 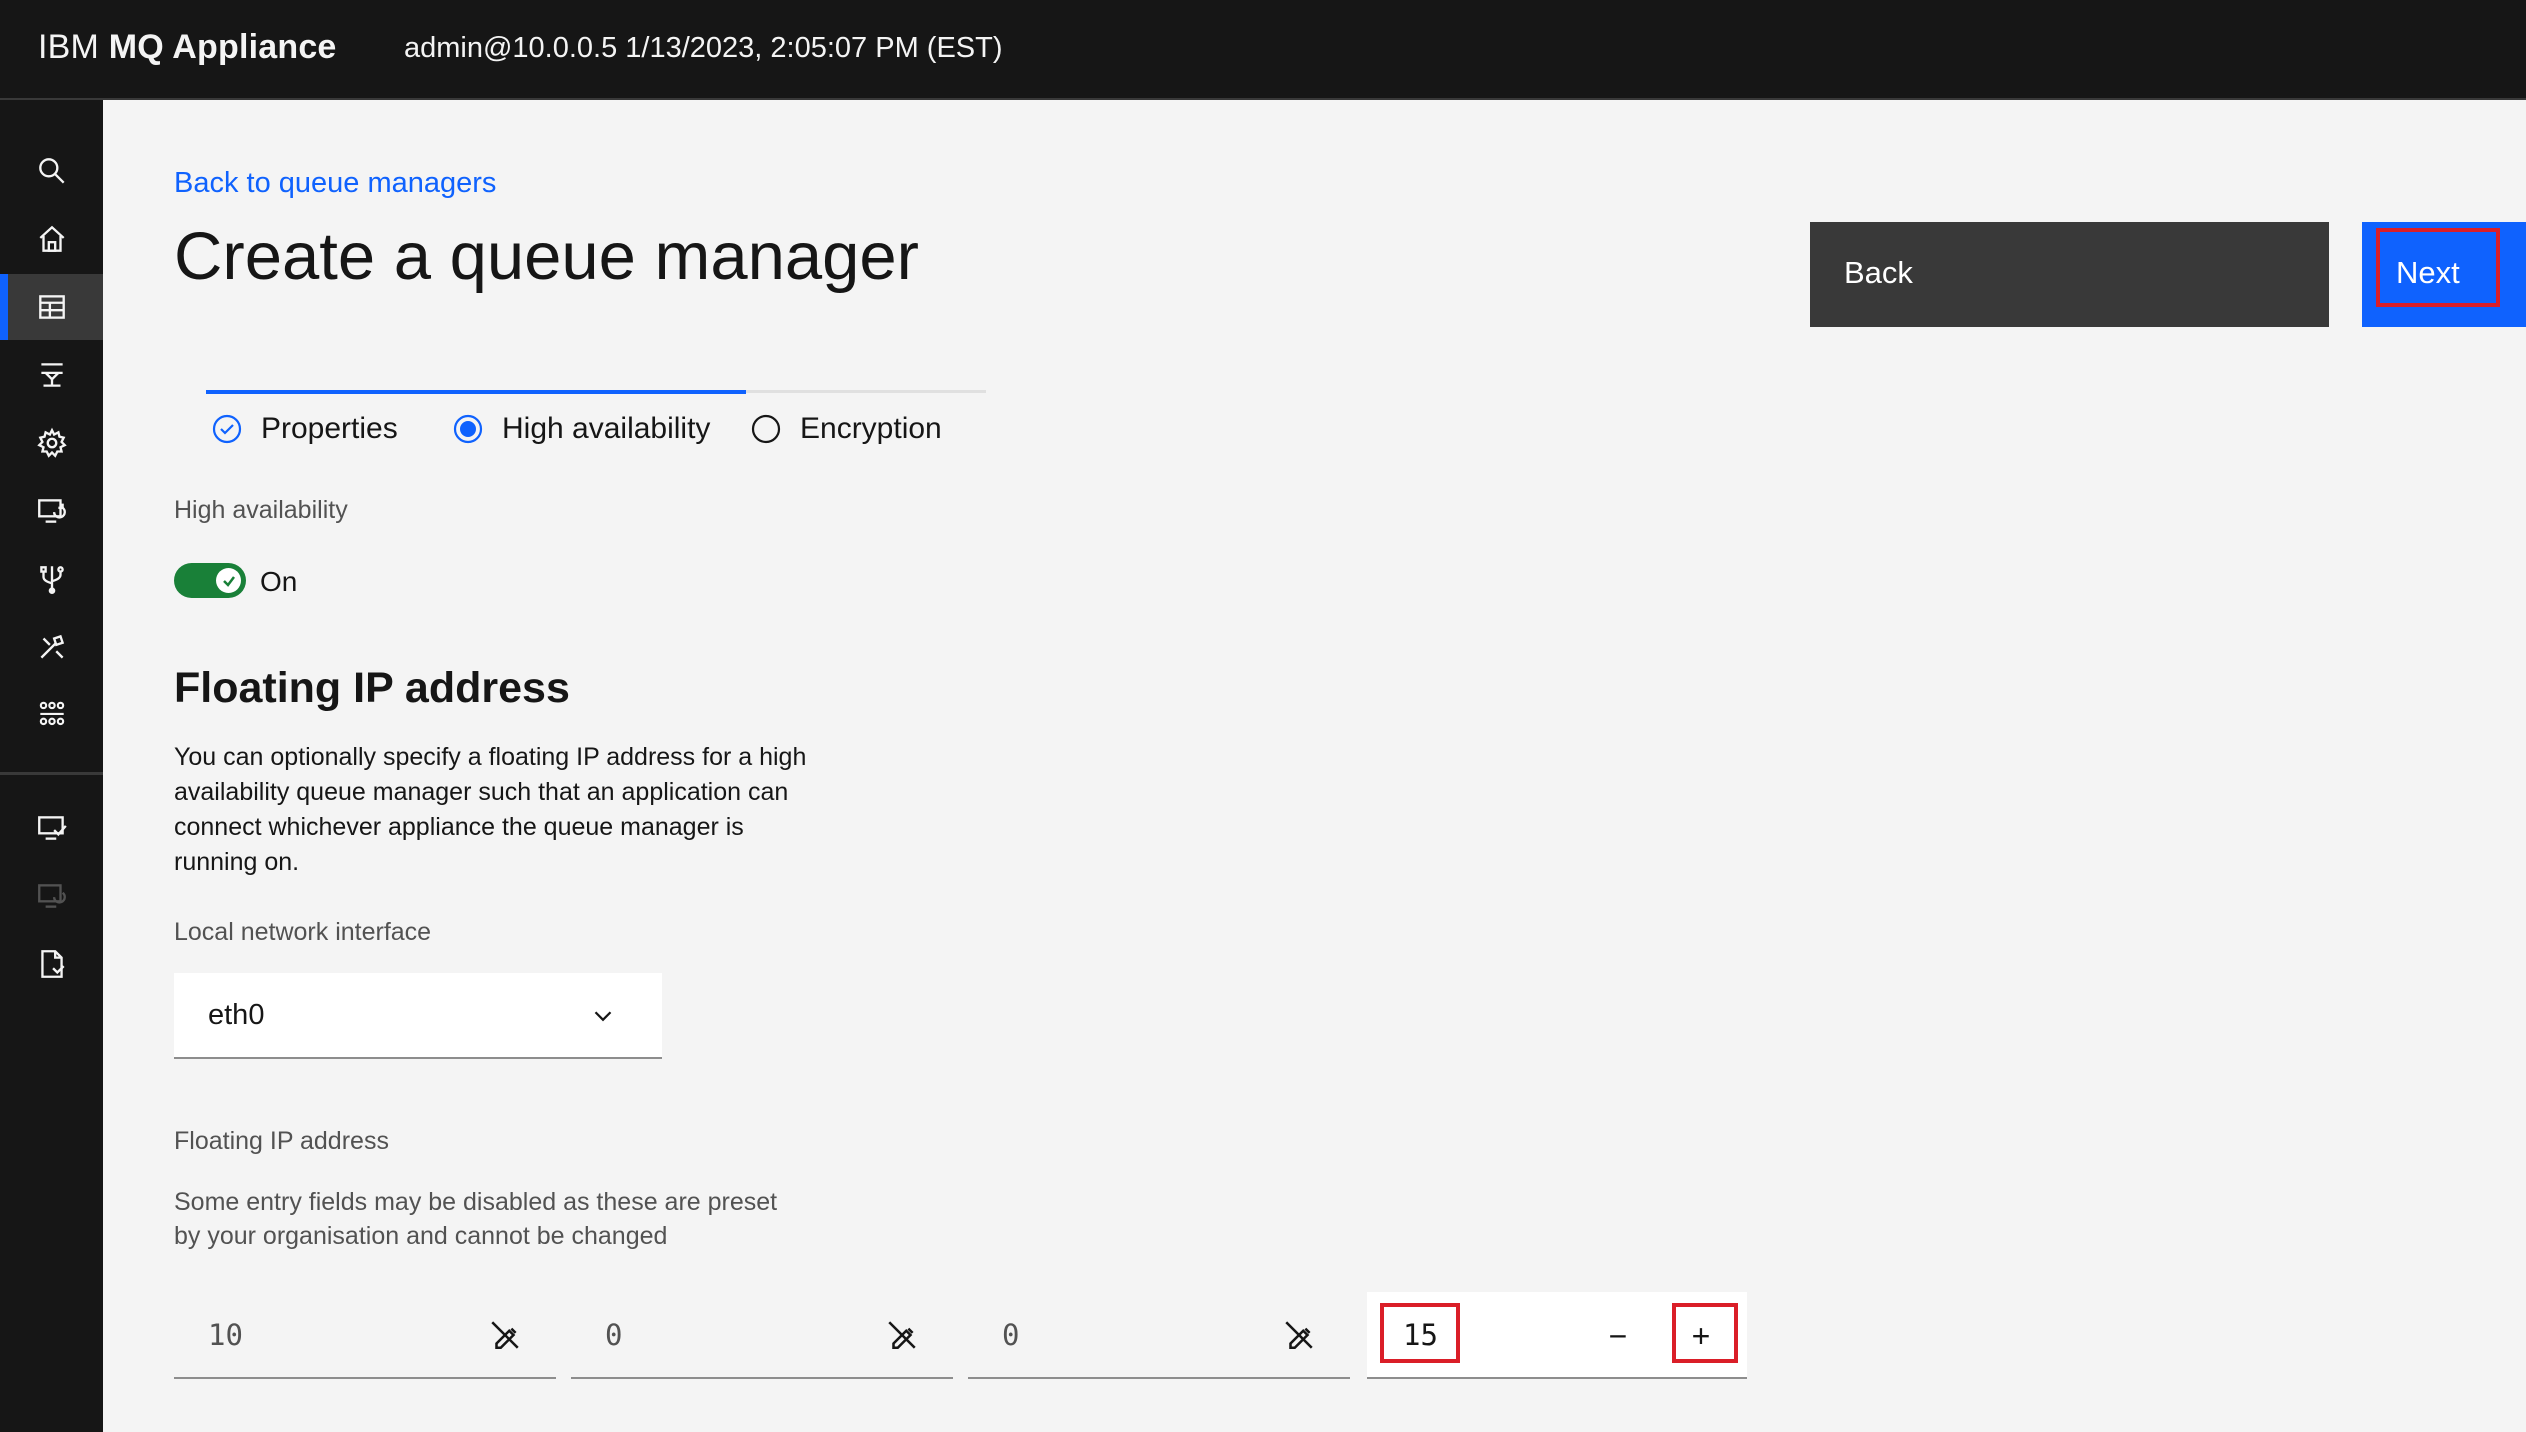 I want to click on monitor-check-icon, so click(x=52, y=828).